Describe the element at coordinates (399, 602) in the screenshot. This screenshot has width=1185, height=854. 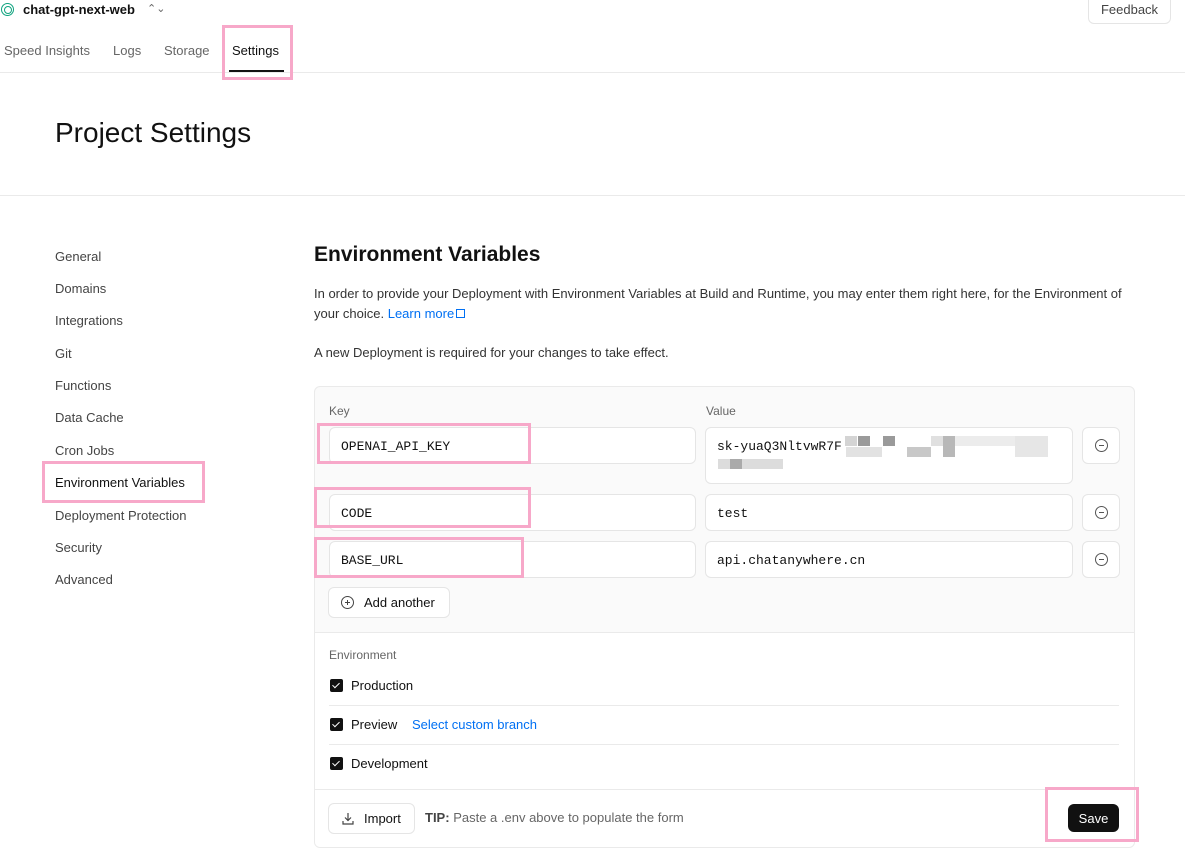
I see `add-another-label: Add another` at that location.